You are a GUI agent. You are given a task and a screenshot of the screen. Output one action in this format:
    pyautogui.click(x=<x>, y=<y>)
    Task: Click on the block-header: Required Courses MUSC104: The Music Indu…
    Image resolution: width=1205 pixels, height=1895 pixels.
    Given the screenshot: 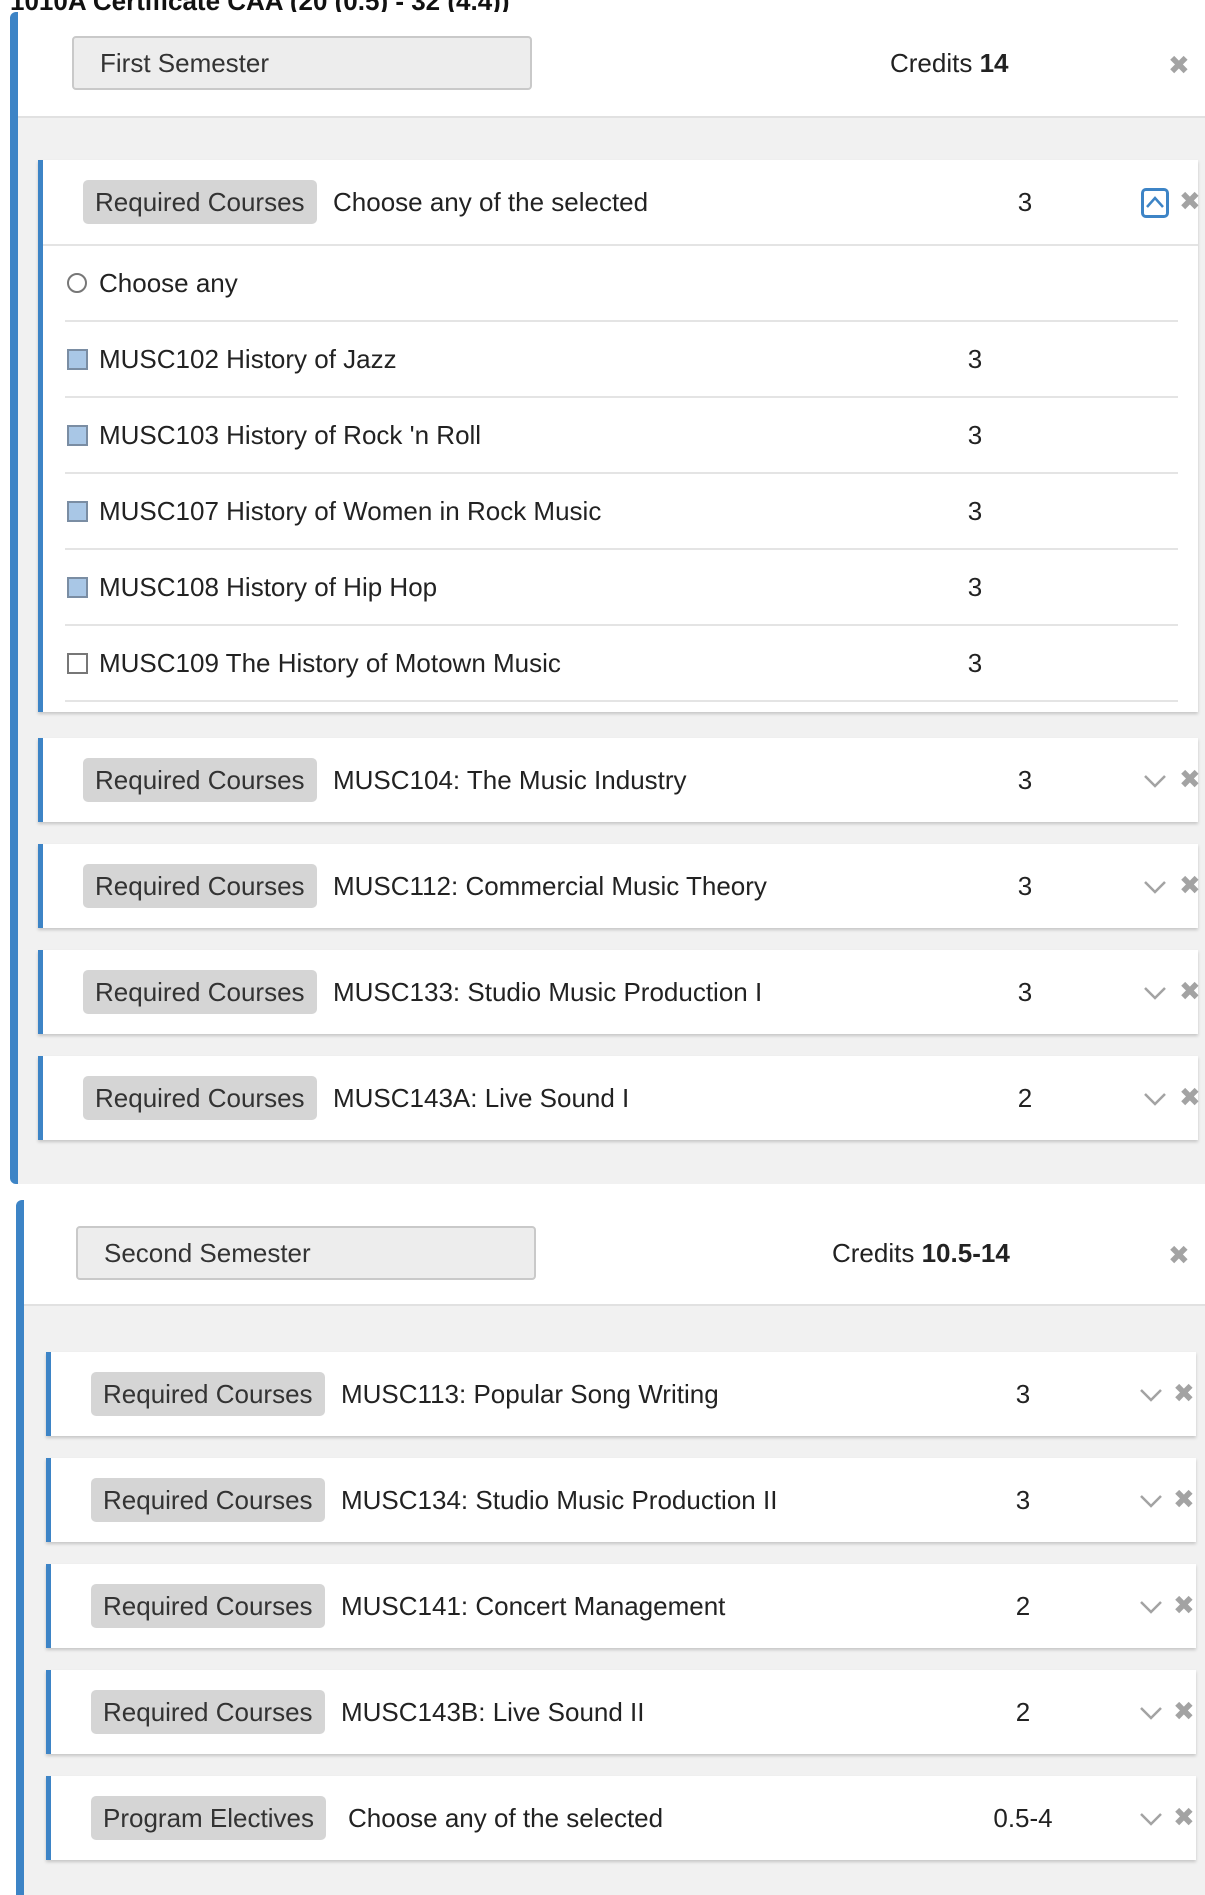 What is the action you would take?
    pyautogui.click(x=622, y=780)
    